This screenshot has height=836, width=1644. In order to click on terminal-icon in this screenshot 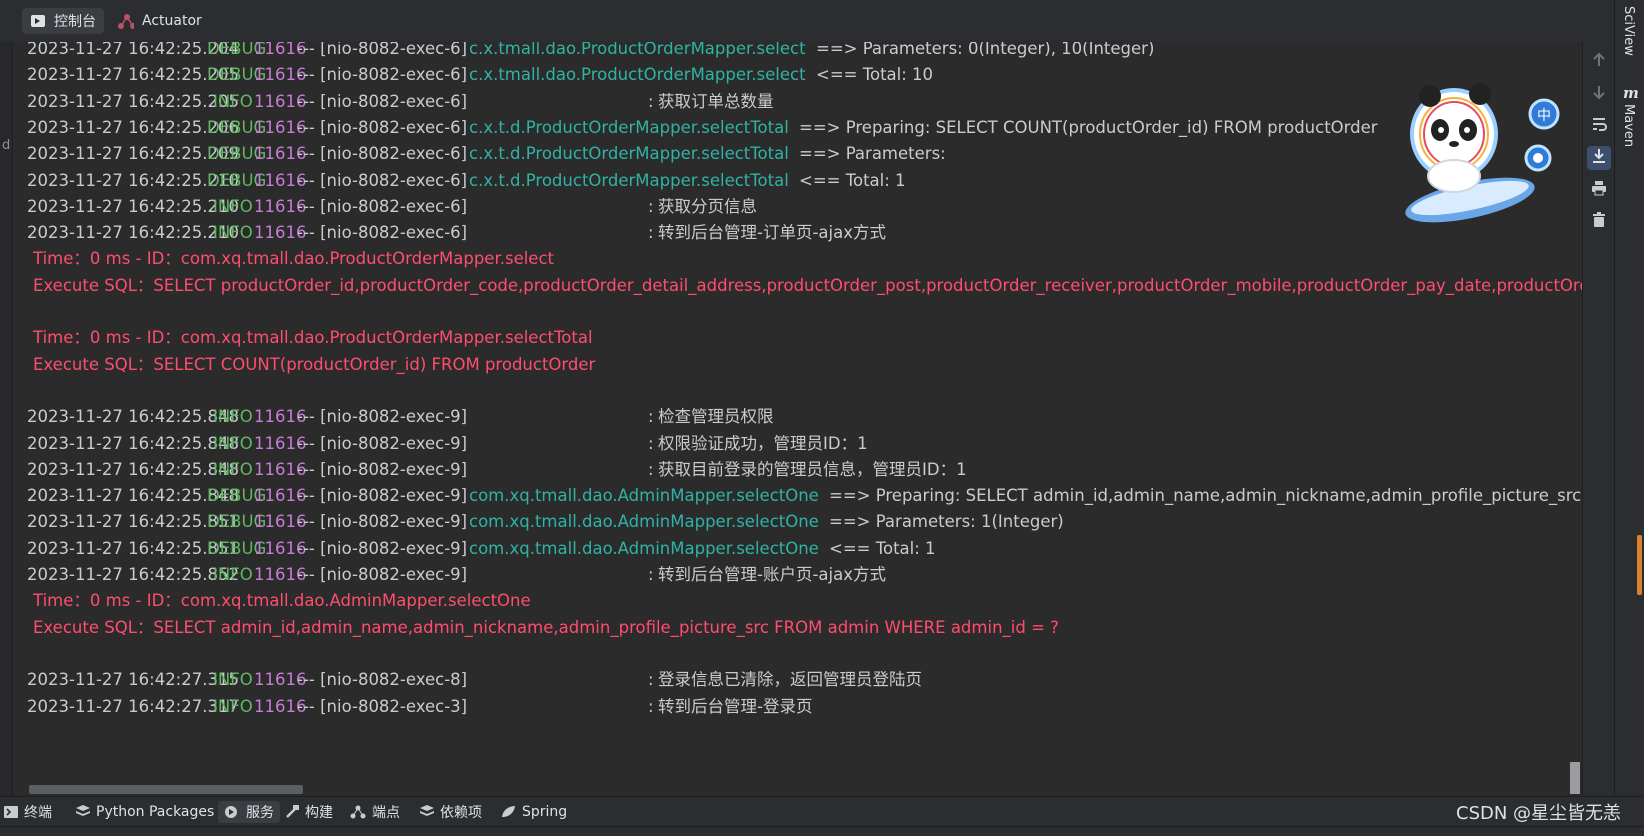, I will do `click(11, 812)`.